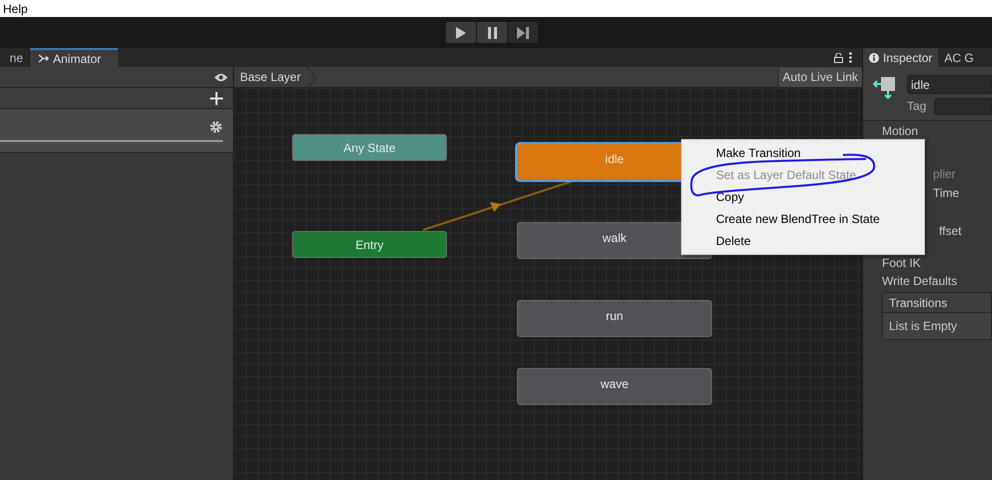  I want to click on property-label: Foot IK, so click(901, 263).